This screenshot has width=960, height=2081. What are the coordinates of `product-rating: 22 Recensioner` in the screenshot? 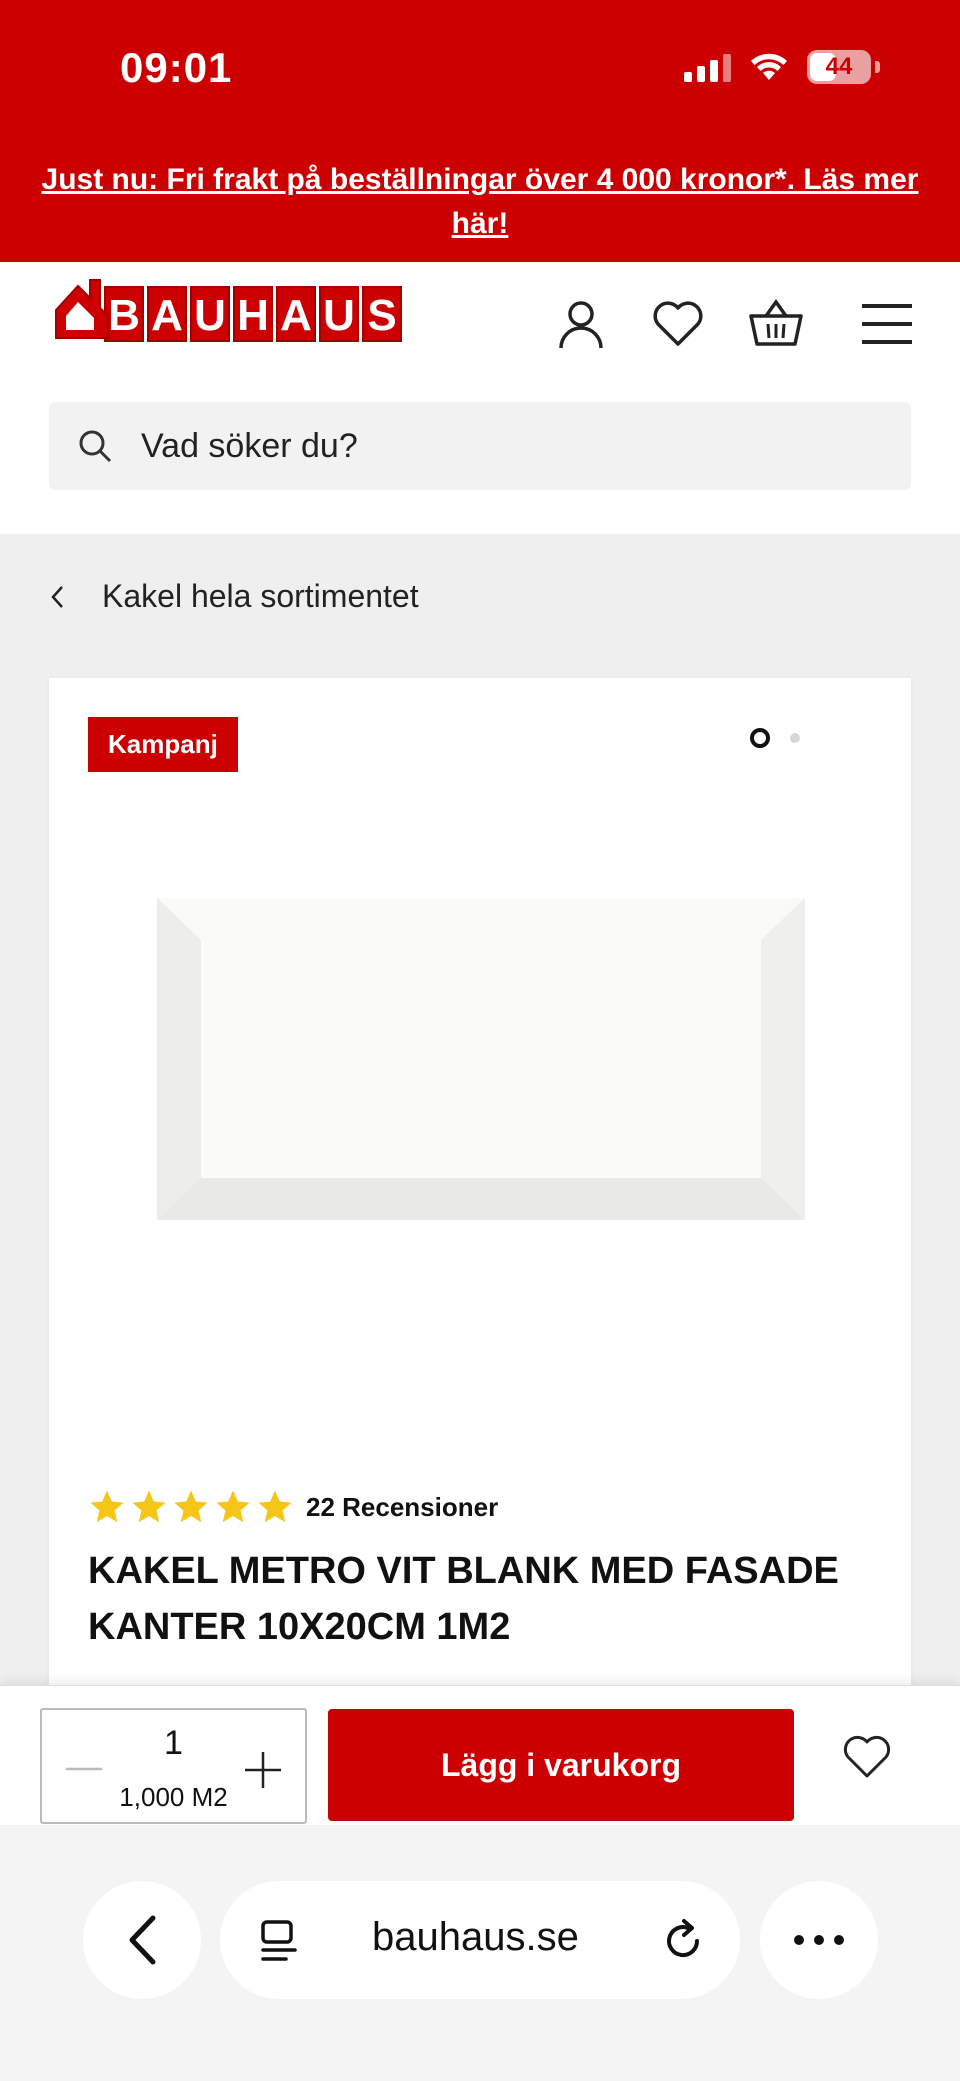 It's located at (293, 1507).